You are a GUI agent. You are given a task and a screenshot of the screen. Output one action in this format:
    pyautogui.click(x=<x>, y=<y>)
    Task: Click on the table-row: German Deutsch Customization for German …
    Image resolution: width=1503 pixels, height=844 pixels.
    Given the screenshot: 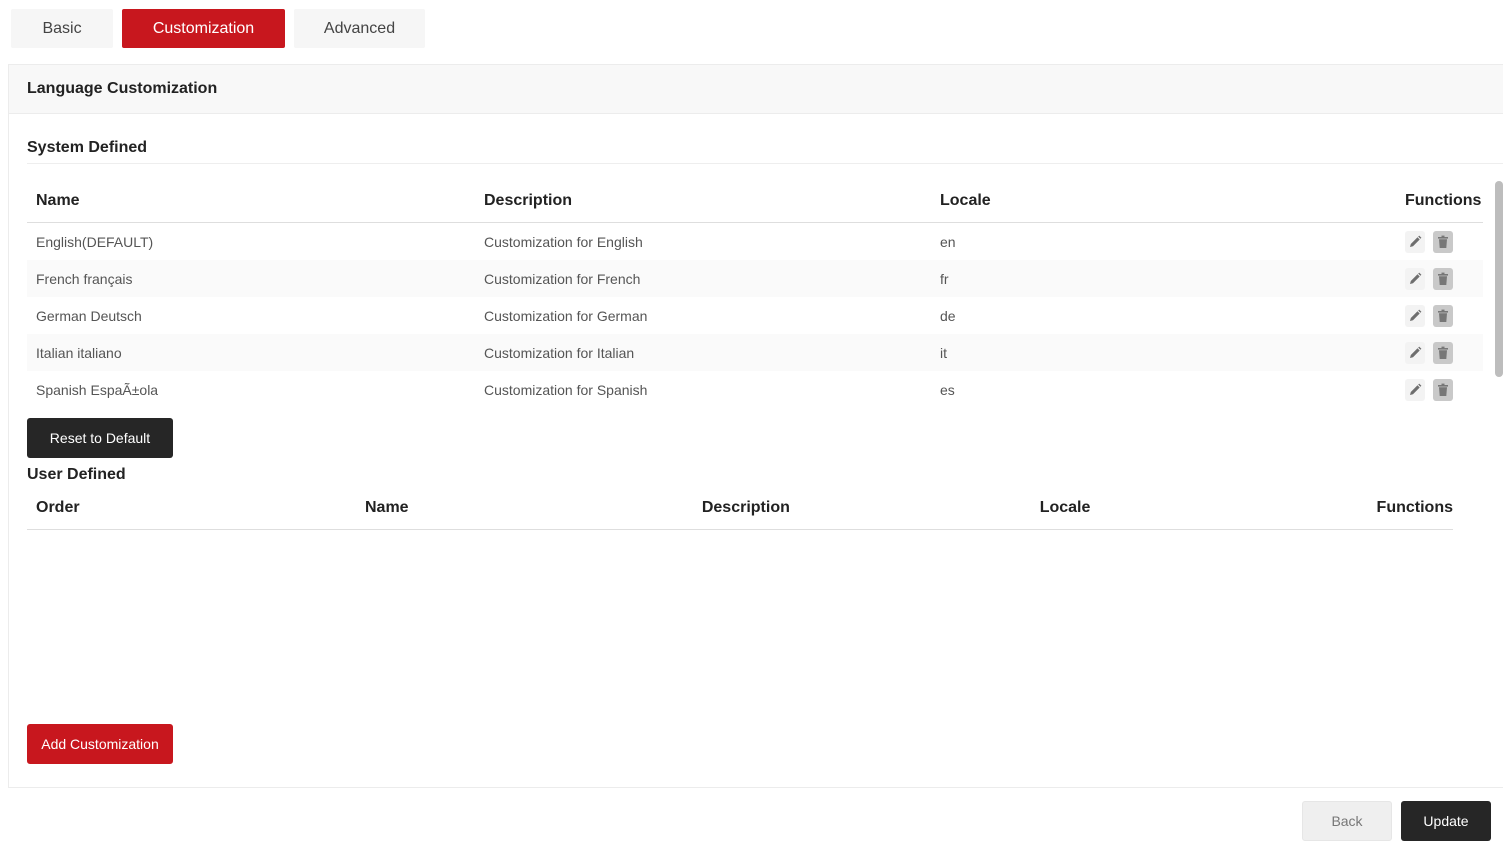 What is the action you would take?
    pyautogui.click(x=755, y=315)
    